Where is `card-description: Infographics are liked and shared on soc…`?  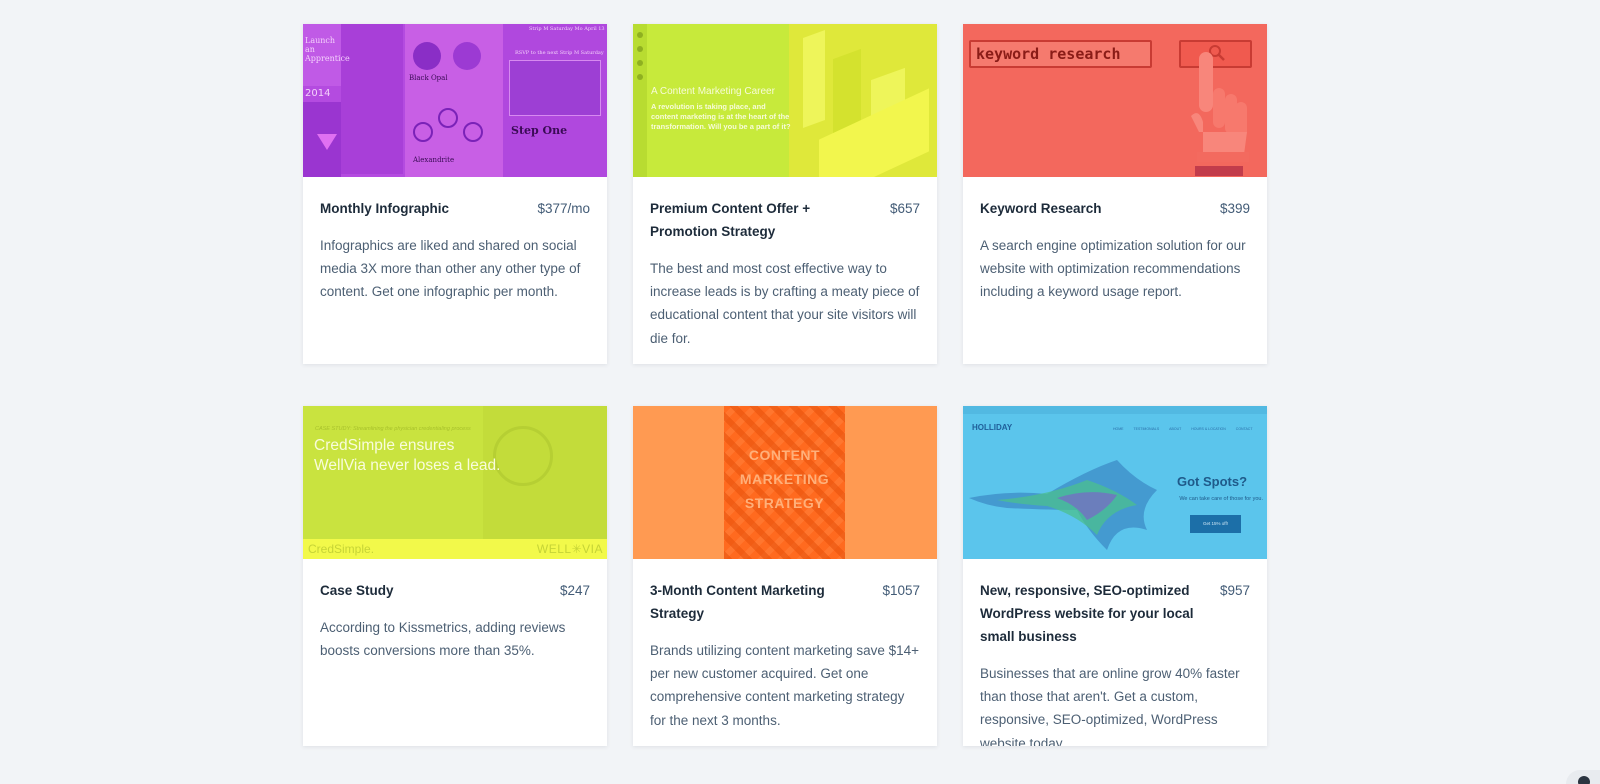 card-description: Infographics are liked and shared on soc… is located at coordinates (450, 269).